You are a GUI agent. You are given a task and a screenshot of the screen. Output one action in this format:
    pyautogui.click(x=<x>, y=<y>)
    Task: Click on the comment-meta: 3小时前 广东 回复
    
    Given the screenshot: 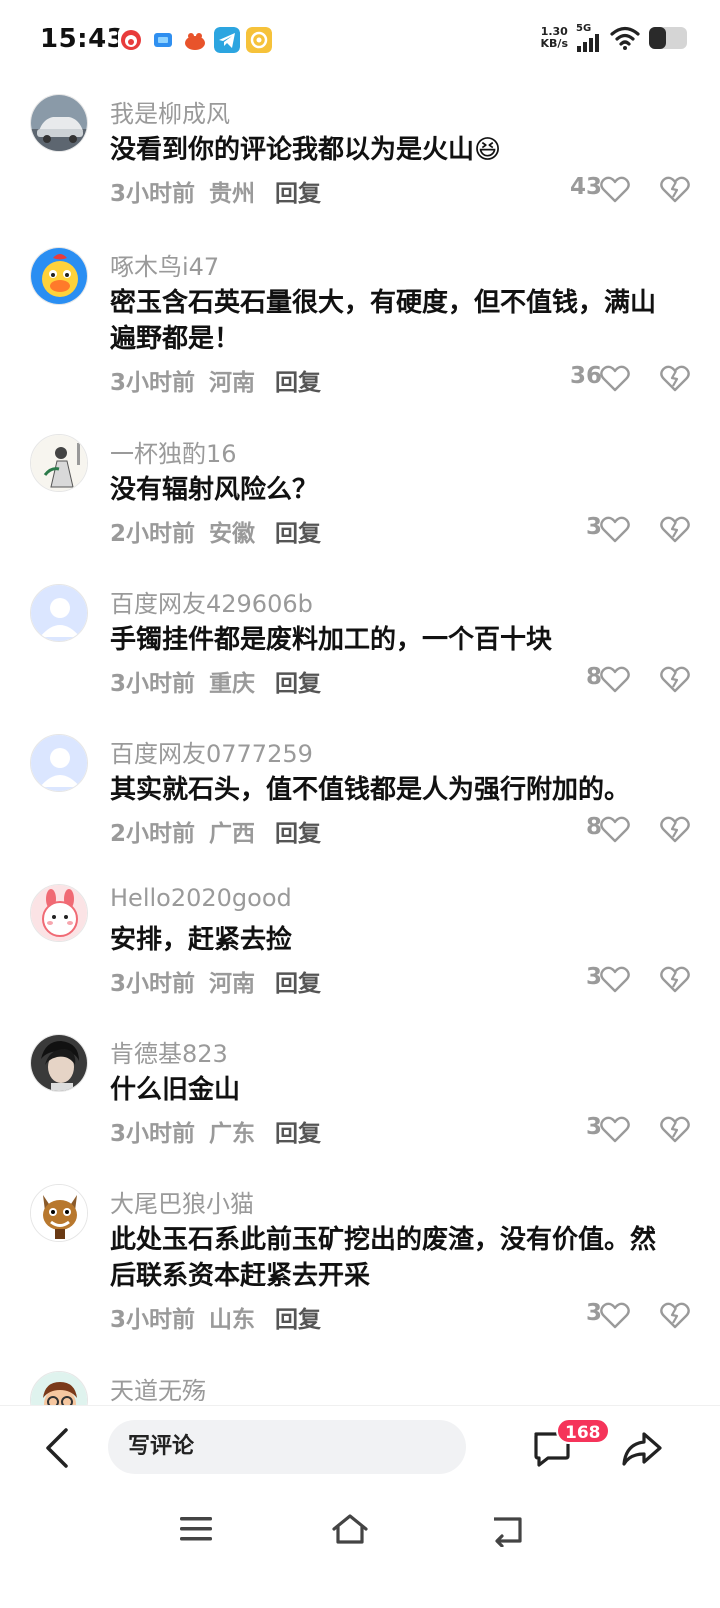 What is the action you would take?
    pyautogui.click(x=222, y=1131)
    